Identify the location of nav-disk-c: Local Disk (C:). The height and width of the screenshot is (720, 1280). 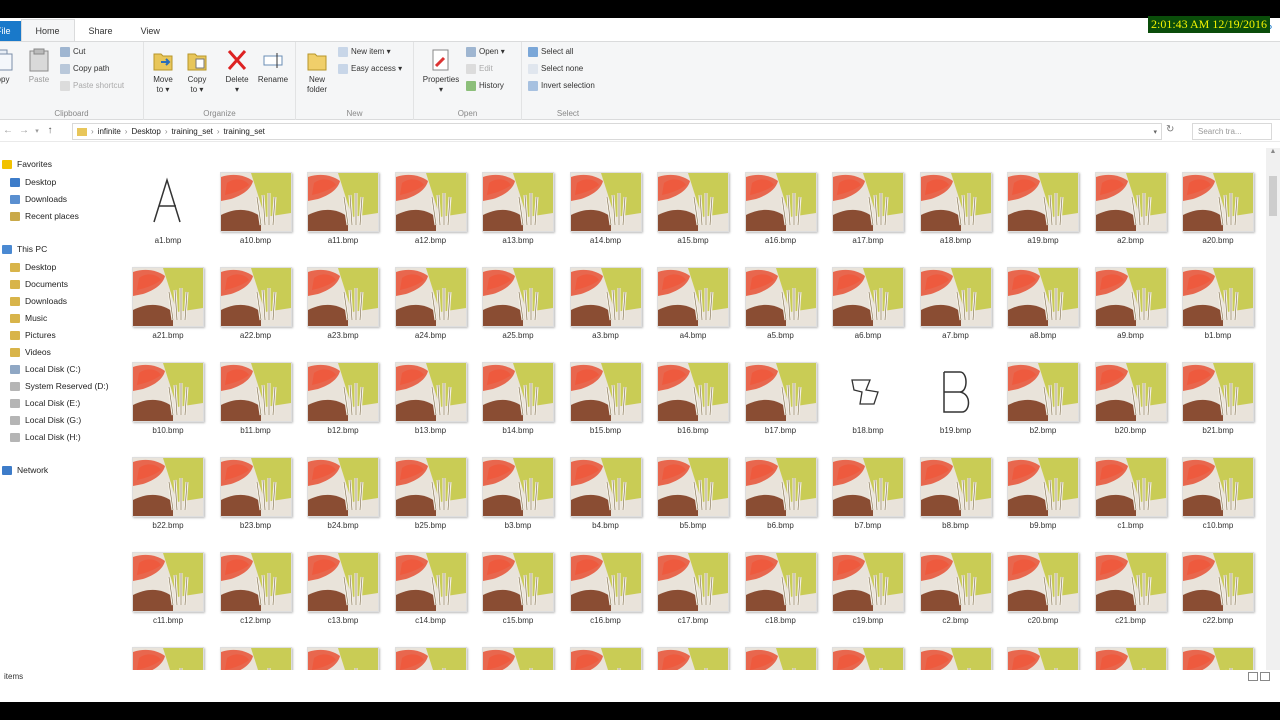
(45, 369).